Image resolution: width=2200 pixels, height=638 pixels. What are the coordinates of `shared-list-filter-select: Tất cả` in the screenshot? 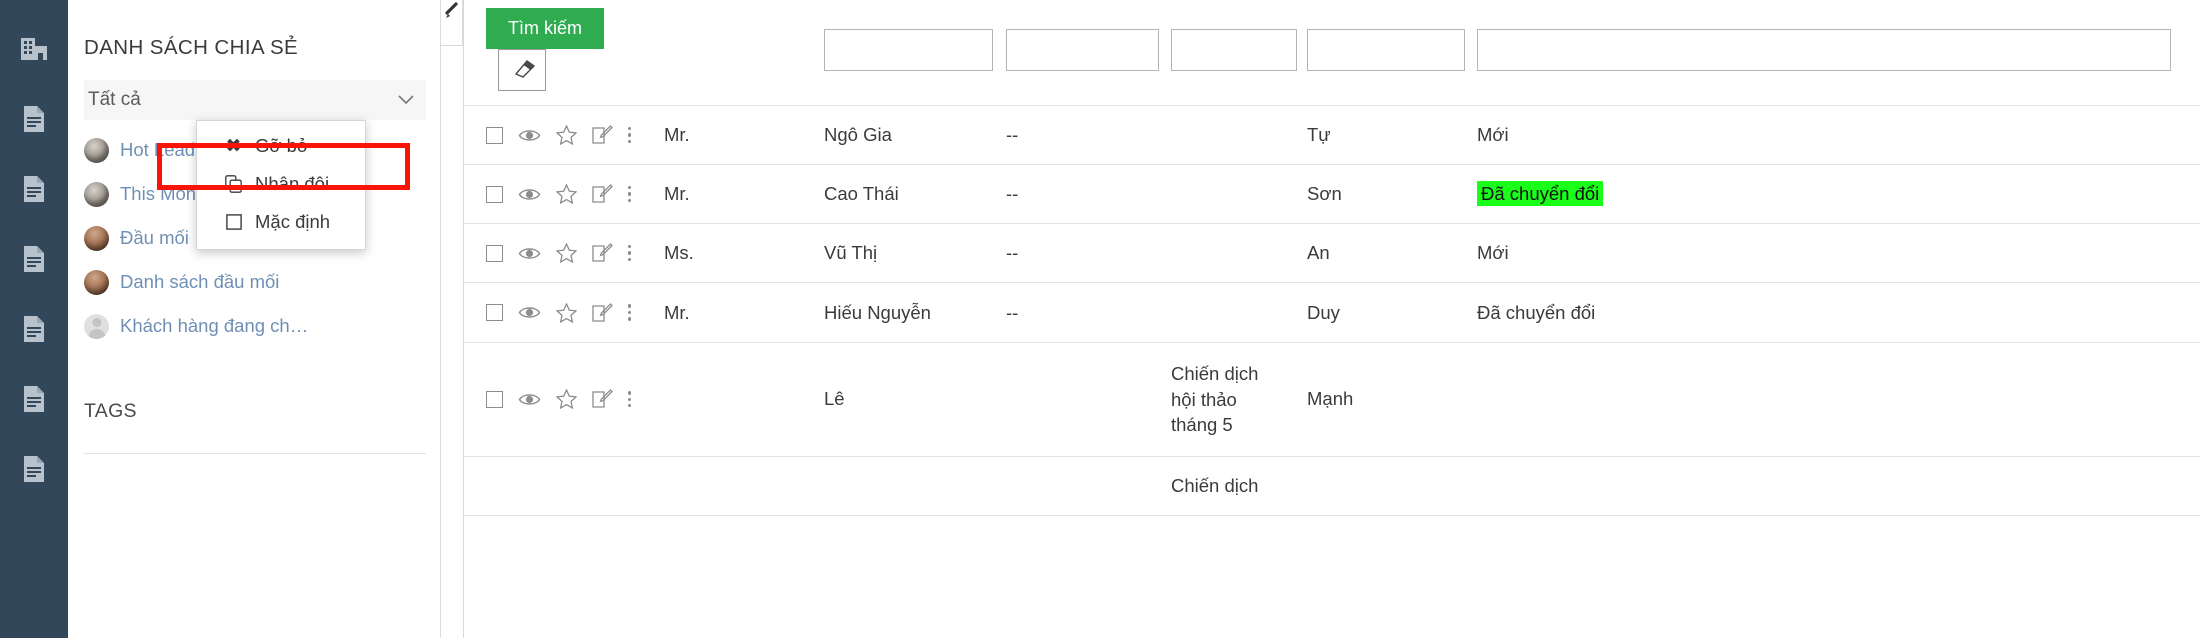 It's located at (255, 100).